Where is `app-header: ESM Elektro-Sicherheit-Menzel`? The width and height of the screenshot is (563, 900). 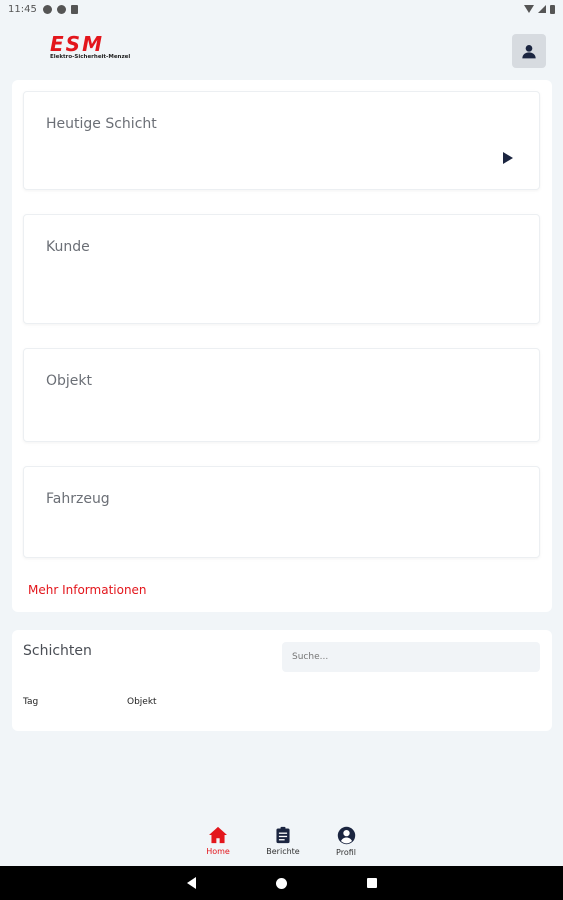
app-header: ESM Elektro-Sicherheit-Menzel is located at coordinates (281, 49).